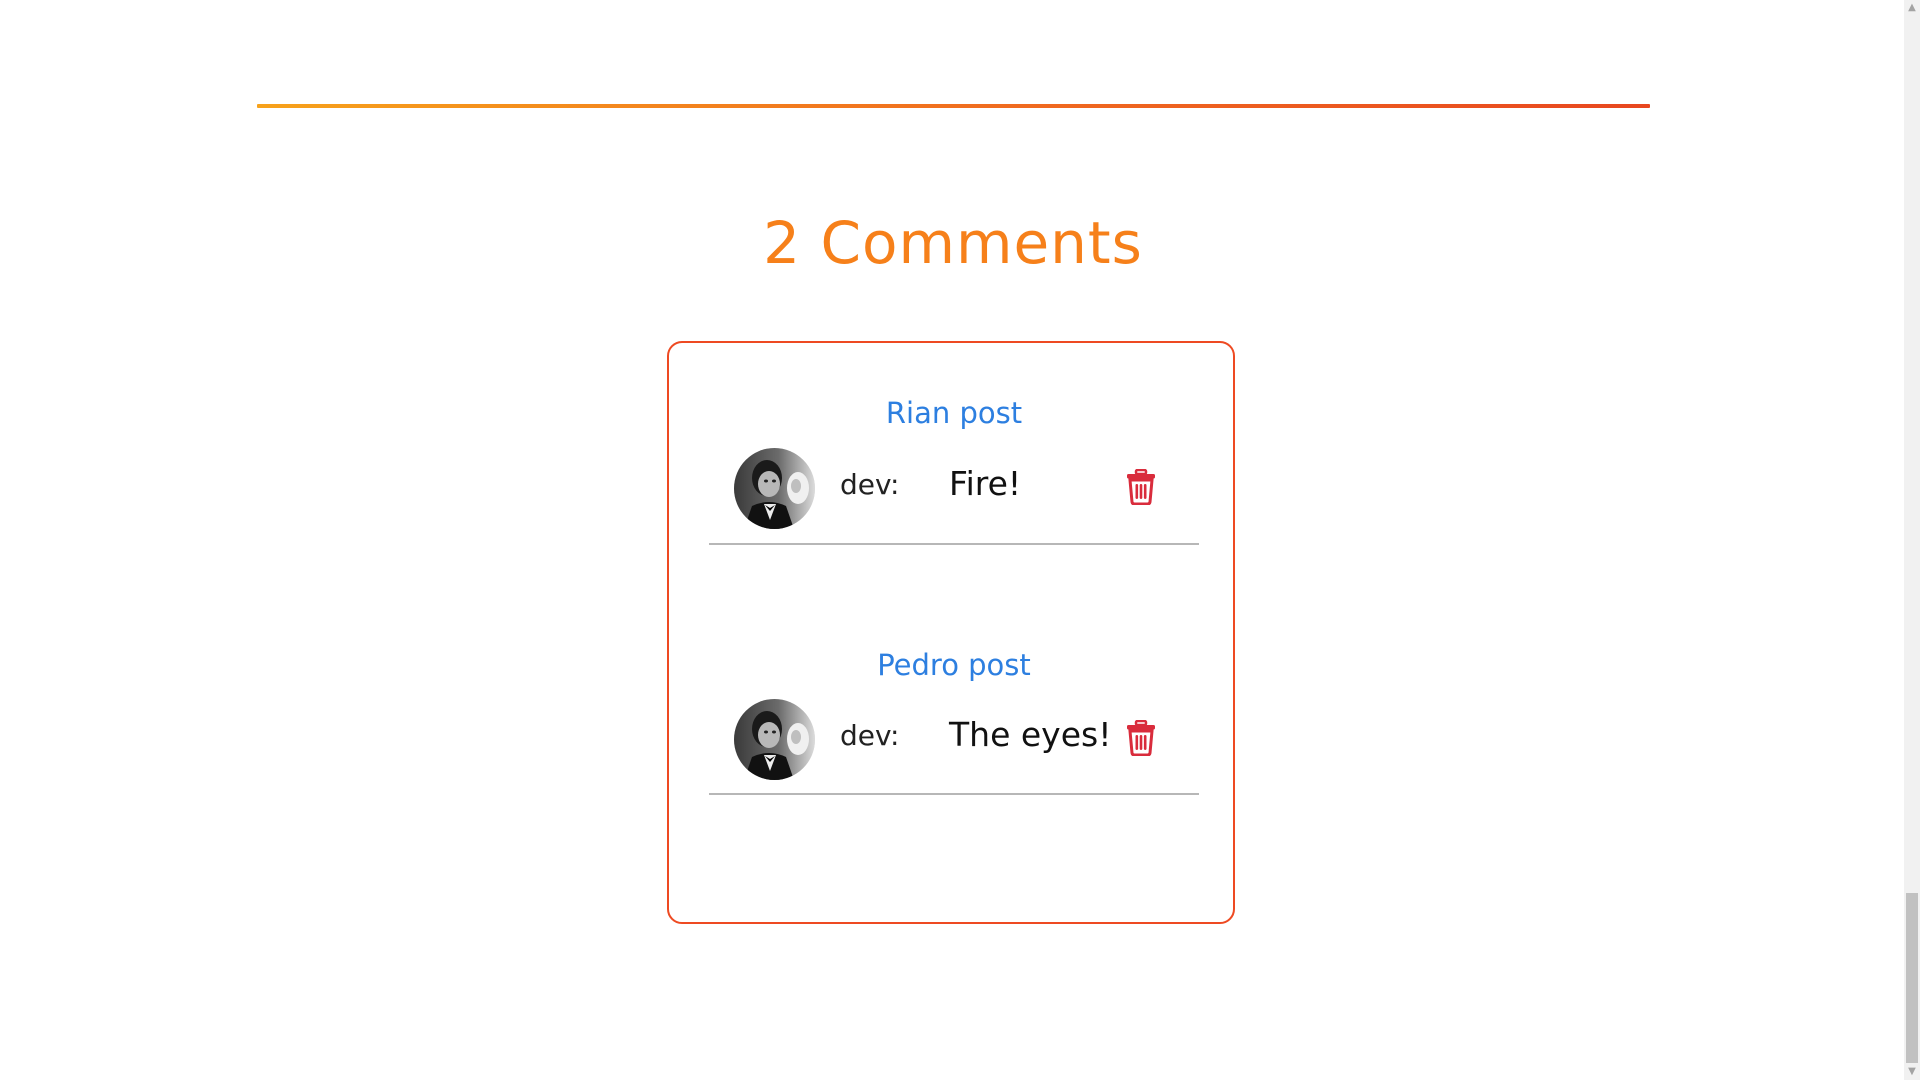 This screenshot has width=1920, height=1080. Describe the element at coordinates (1912, 1072) in the screenshot. I see `scroll-down-arrow-icon: ▼` at that location.